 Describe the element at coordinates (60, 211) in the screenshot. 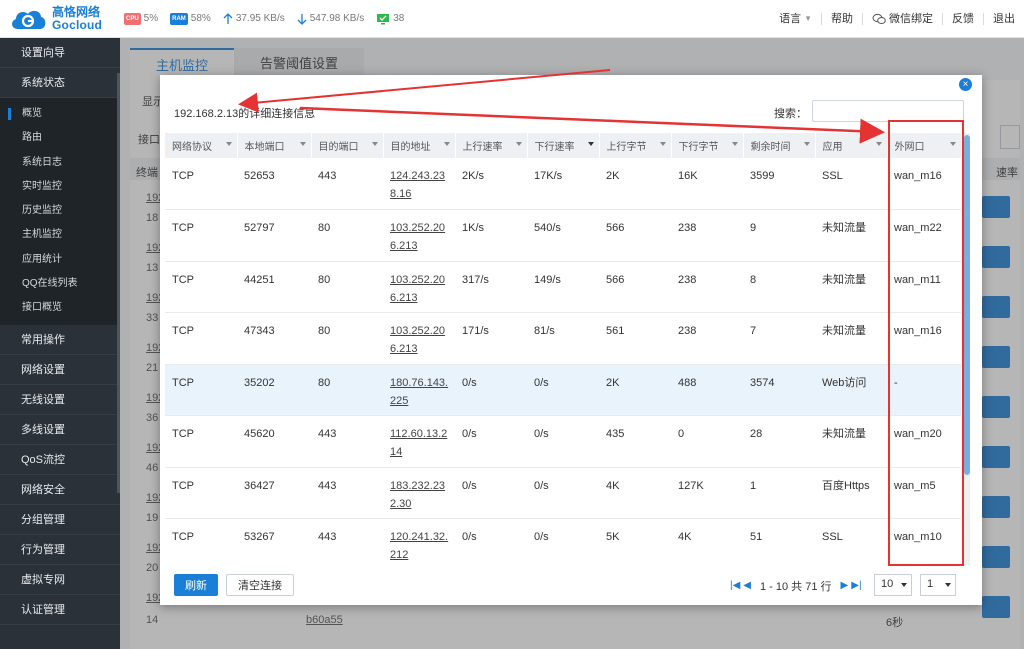

I see `sidebar-item-history-monitor: 历史监控` at that location.